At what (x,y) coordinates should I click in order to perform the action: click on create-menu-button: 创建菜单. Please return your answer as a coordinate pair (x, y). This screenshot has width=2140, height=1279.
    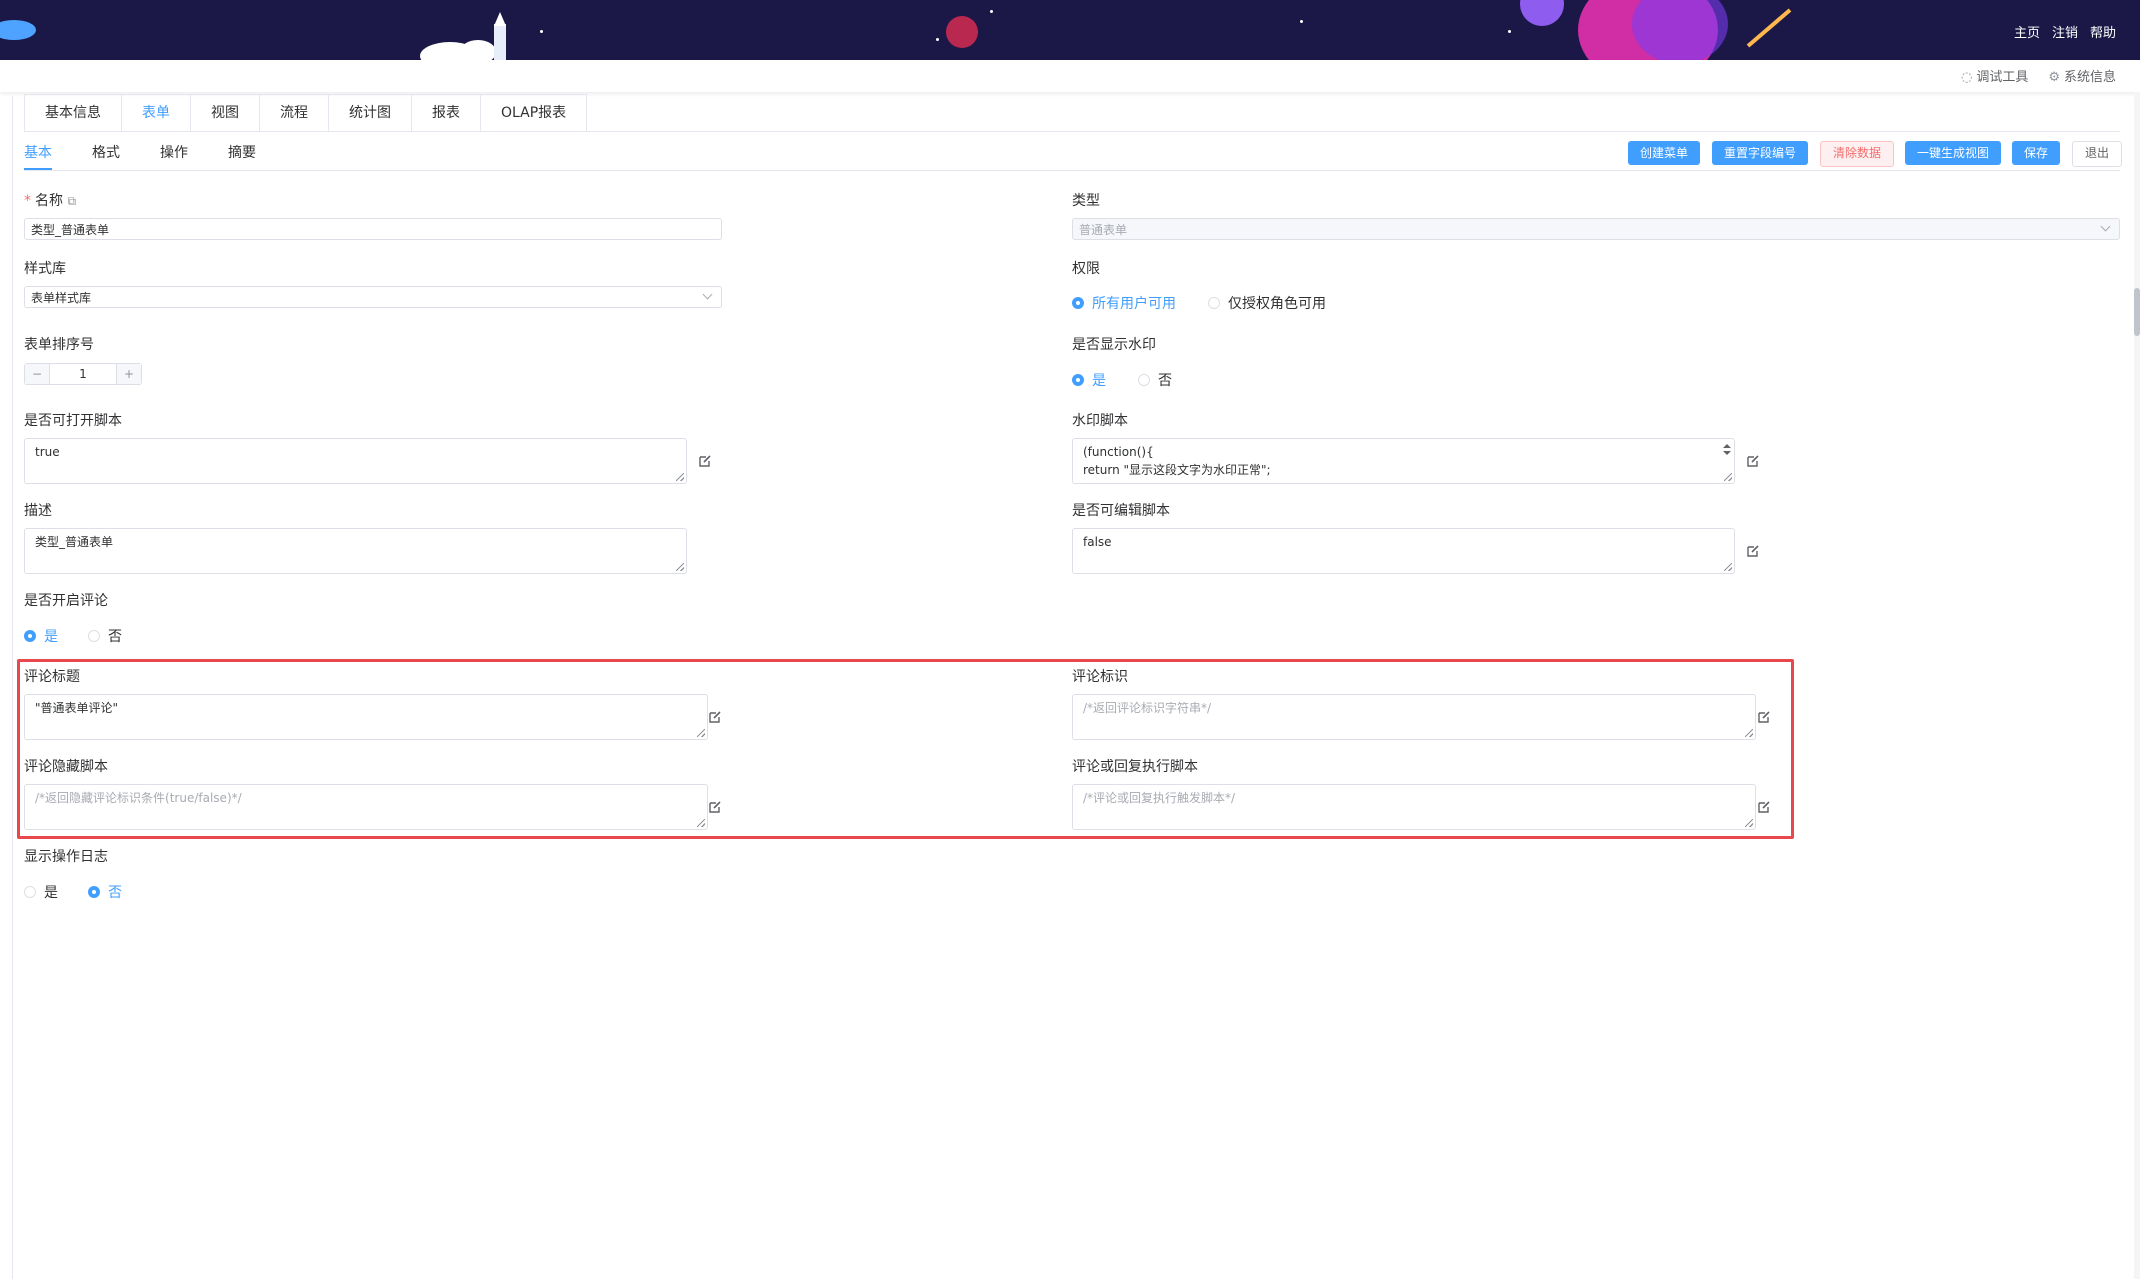
    Looking at the image, I should click on (1664, 153).